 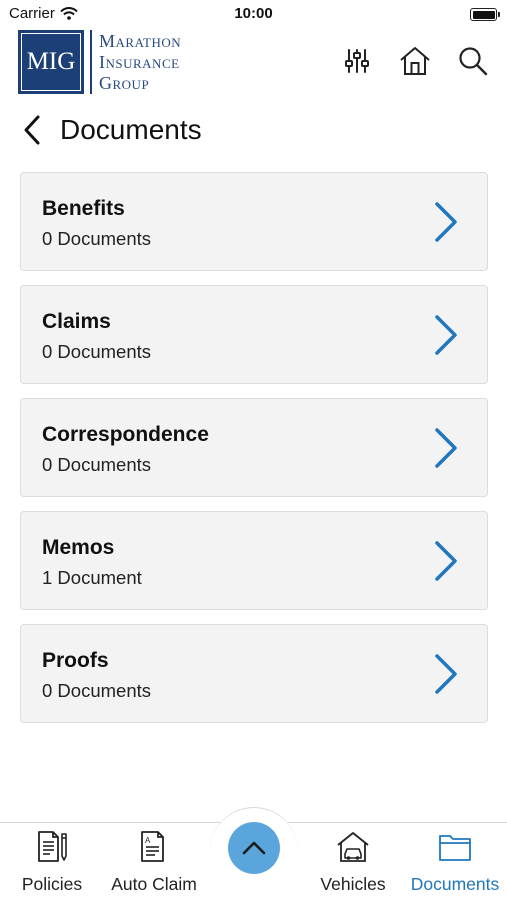 I want to click on status-time: 10:00, so click(x=253, y=13).